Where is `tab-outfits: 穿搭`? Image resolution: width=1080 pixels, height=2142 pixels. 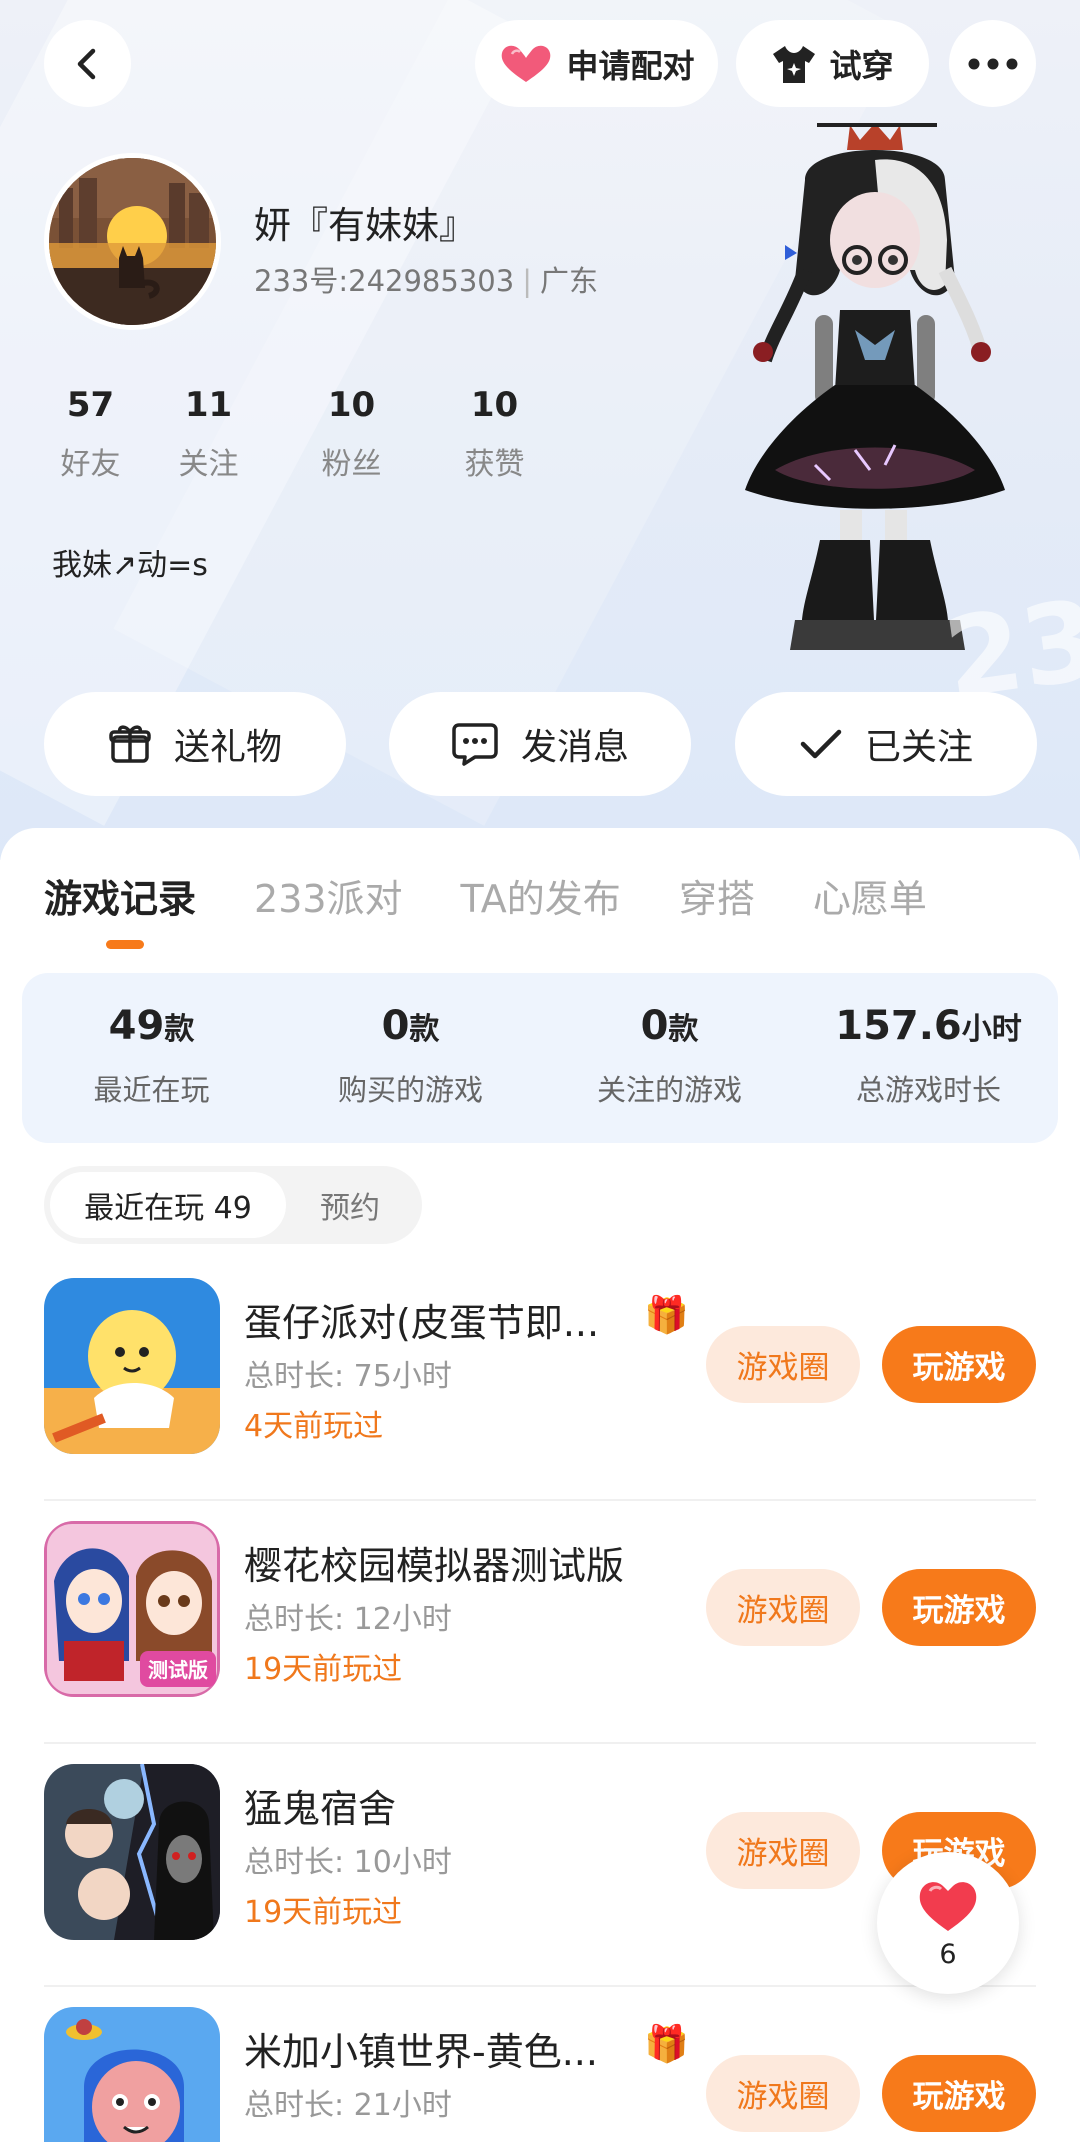
tab-outfits: 穿搭 is located at coordinates (717, 895).